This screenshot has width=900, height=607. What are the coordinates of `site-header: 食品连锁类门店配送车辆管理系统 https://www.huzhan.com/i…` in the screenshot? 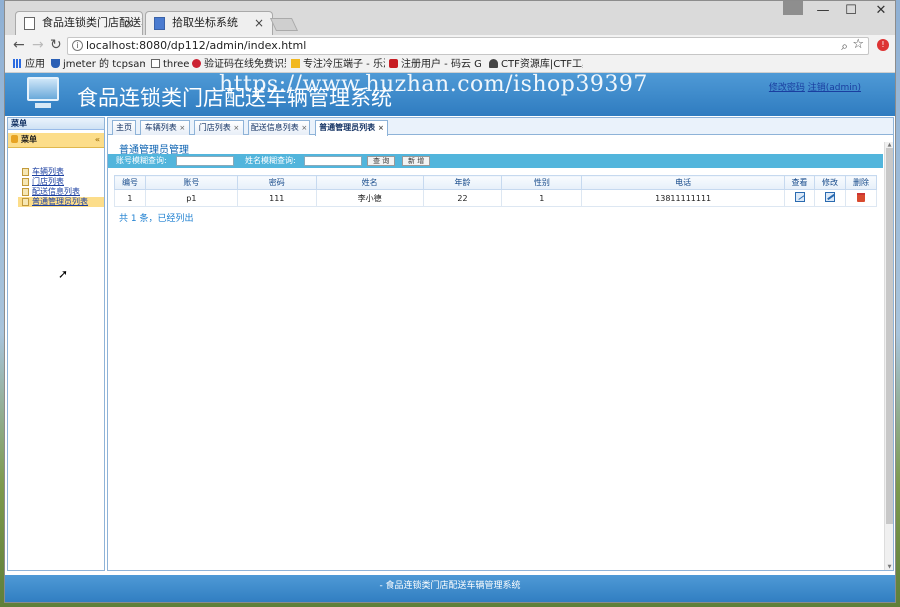 It's located at (450, 94).